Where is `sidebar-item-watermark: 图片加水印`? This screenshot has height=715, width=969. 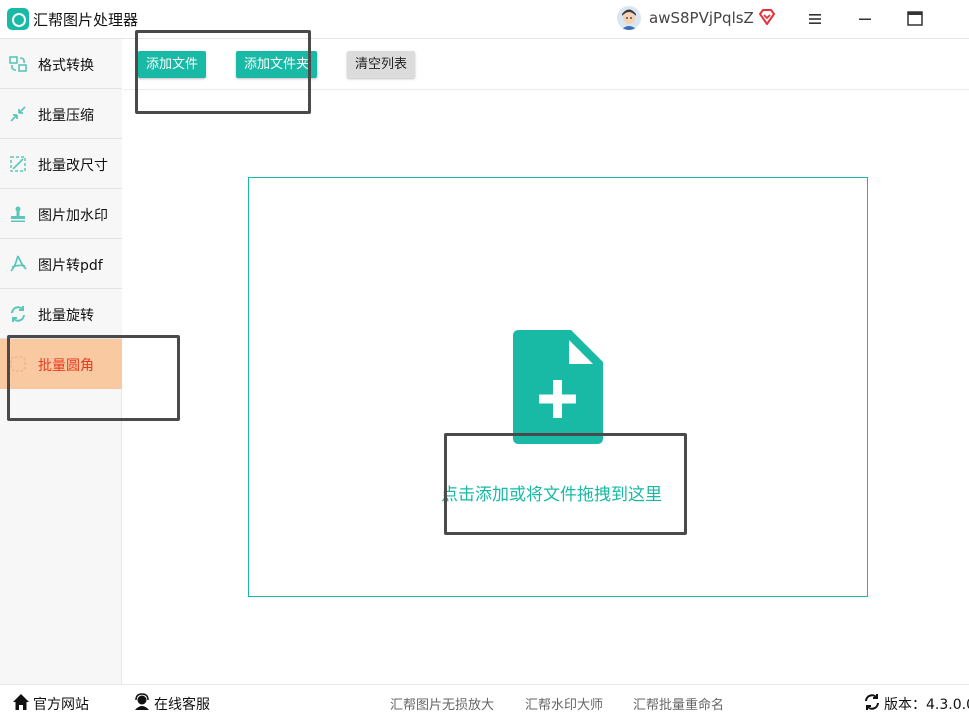
sidebar-item-watermark: 图片加水印 is located at coordinates (61, 214).